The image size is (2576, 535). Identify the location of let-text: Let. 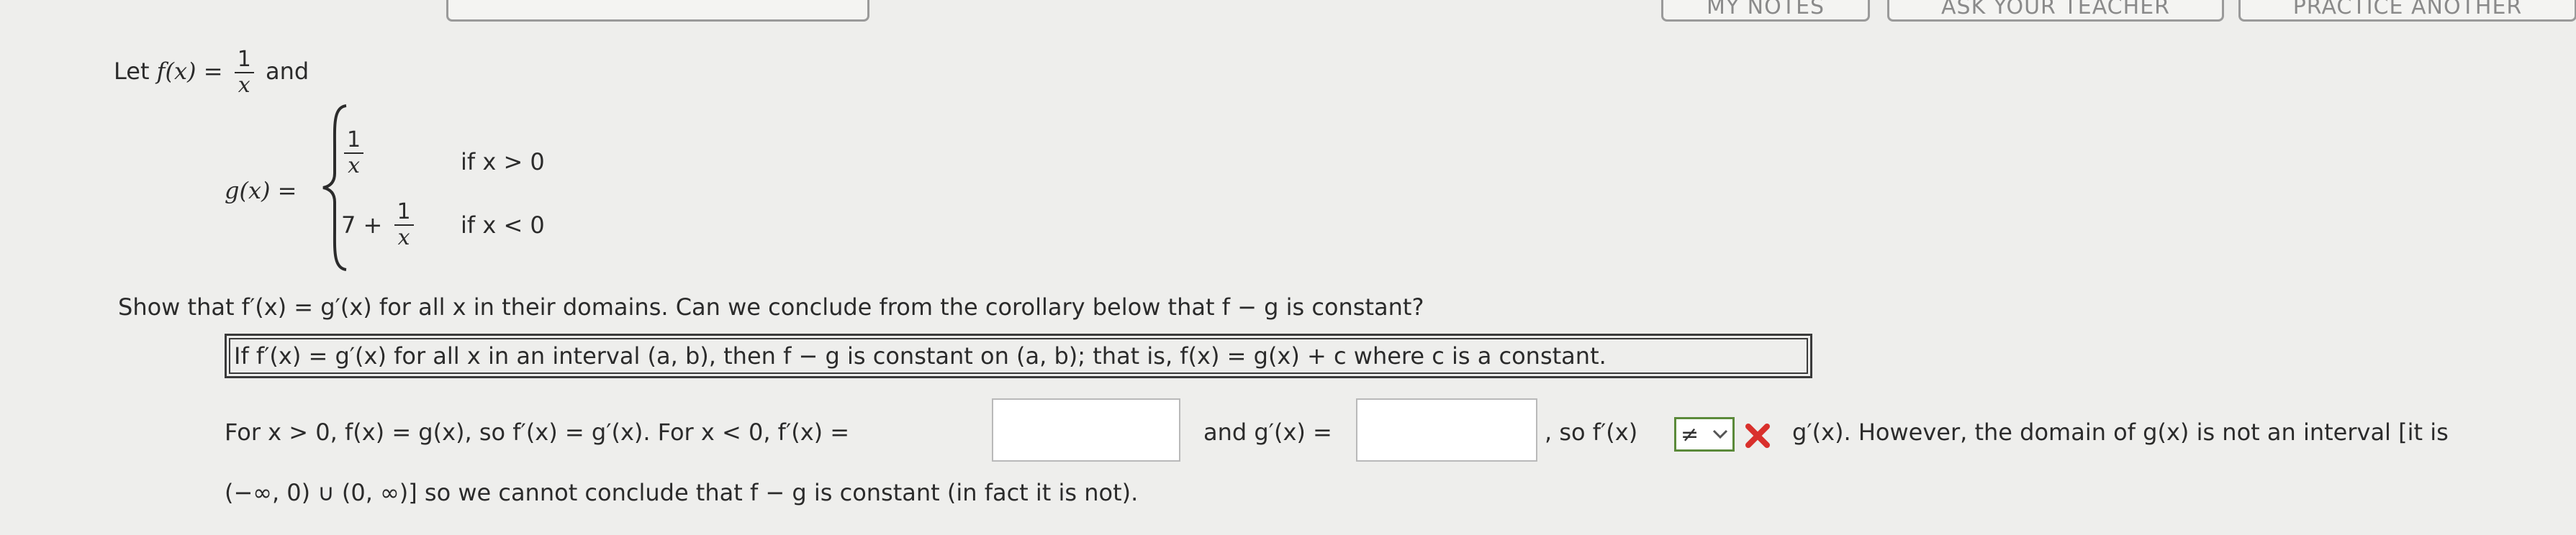
(132, 71).